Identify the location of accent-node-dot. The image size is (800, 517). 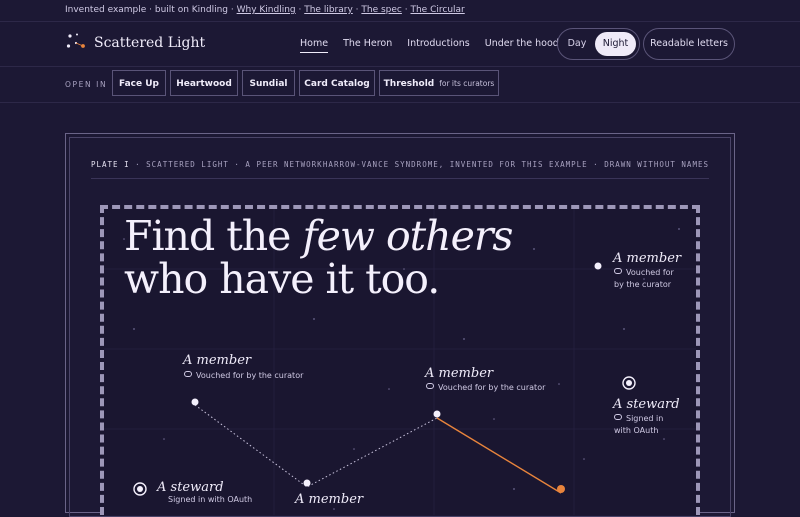
(561, 489).